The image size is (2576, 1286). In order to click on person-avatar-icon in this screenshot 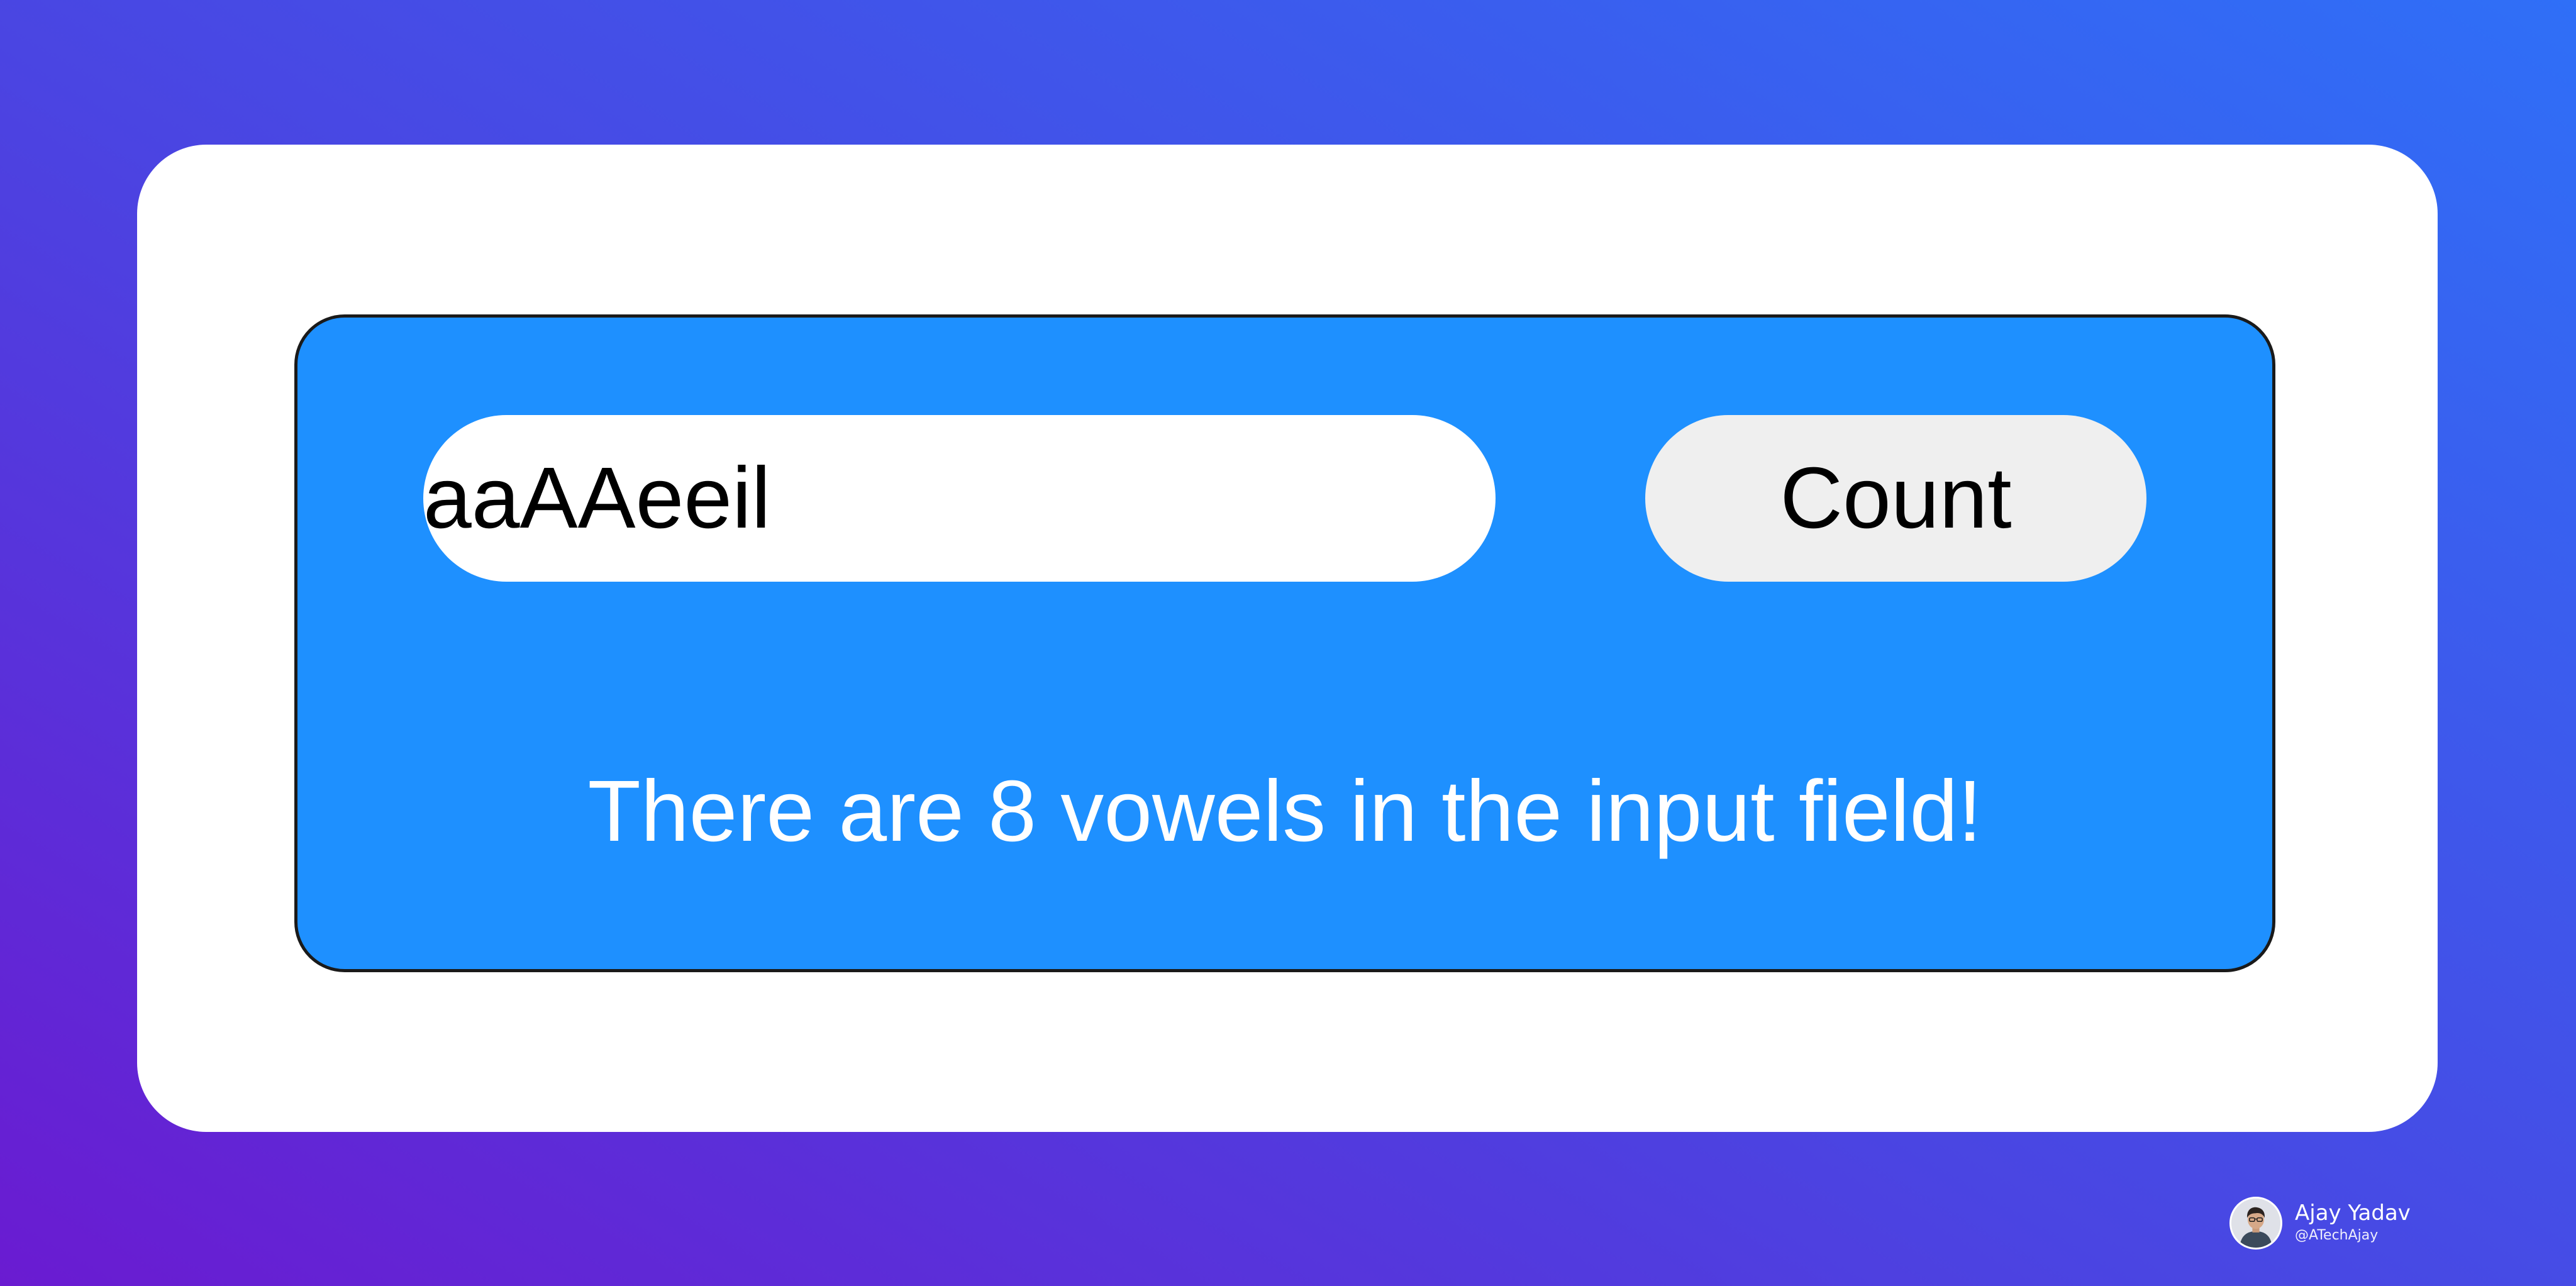, I will do `click(2255, 1224)`.